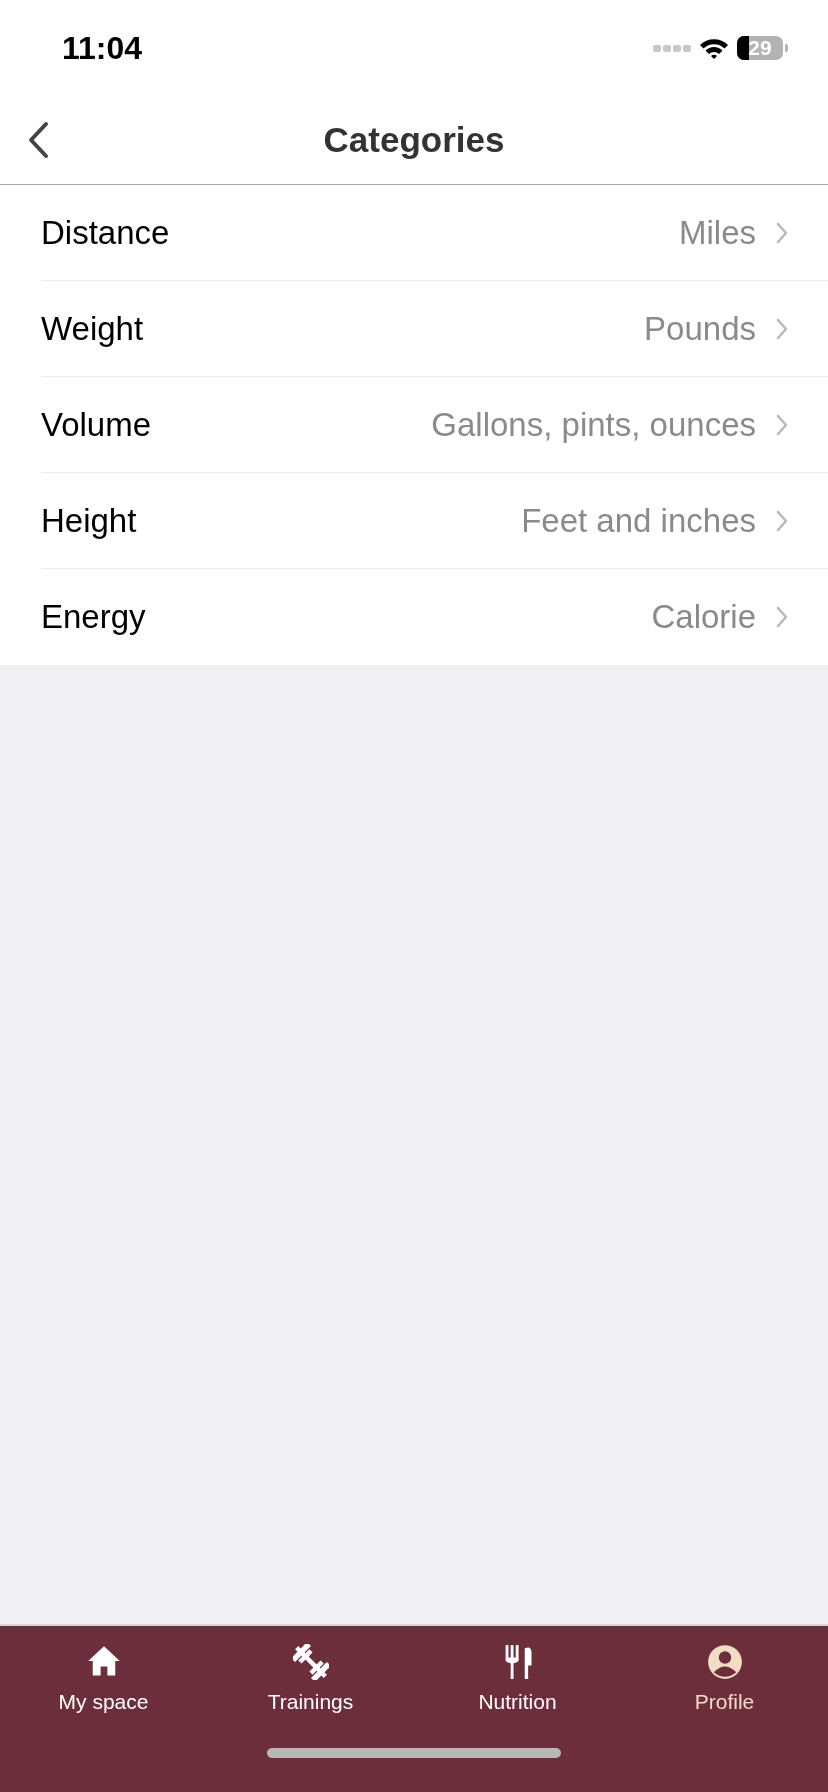  Describe the element at coordinates (434, 521) in the screenshot. I see `category-row: Height Feet and inches` at that location.